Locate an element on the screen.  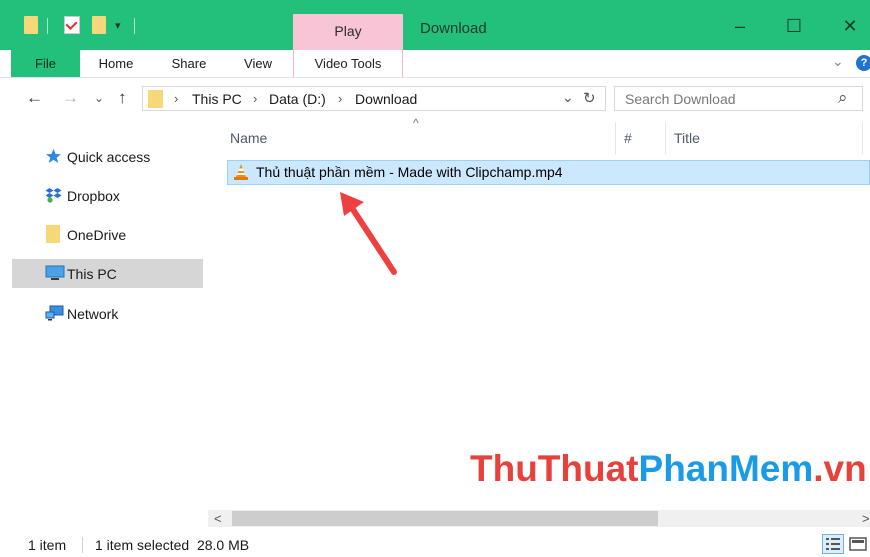
sidebar-item-dropbox: Dropbox is located at coordinates (107, 195).